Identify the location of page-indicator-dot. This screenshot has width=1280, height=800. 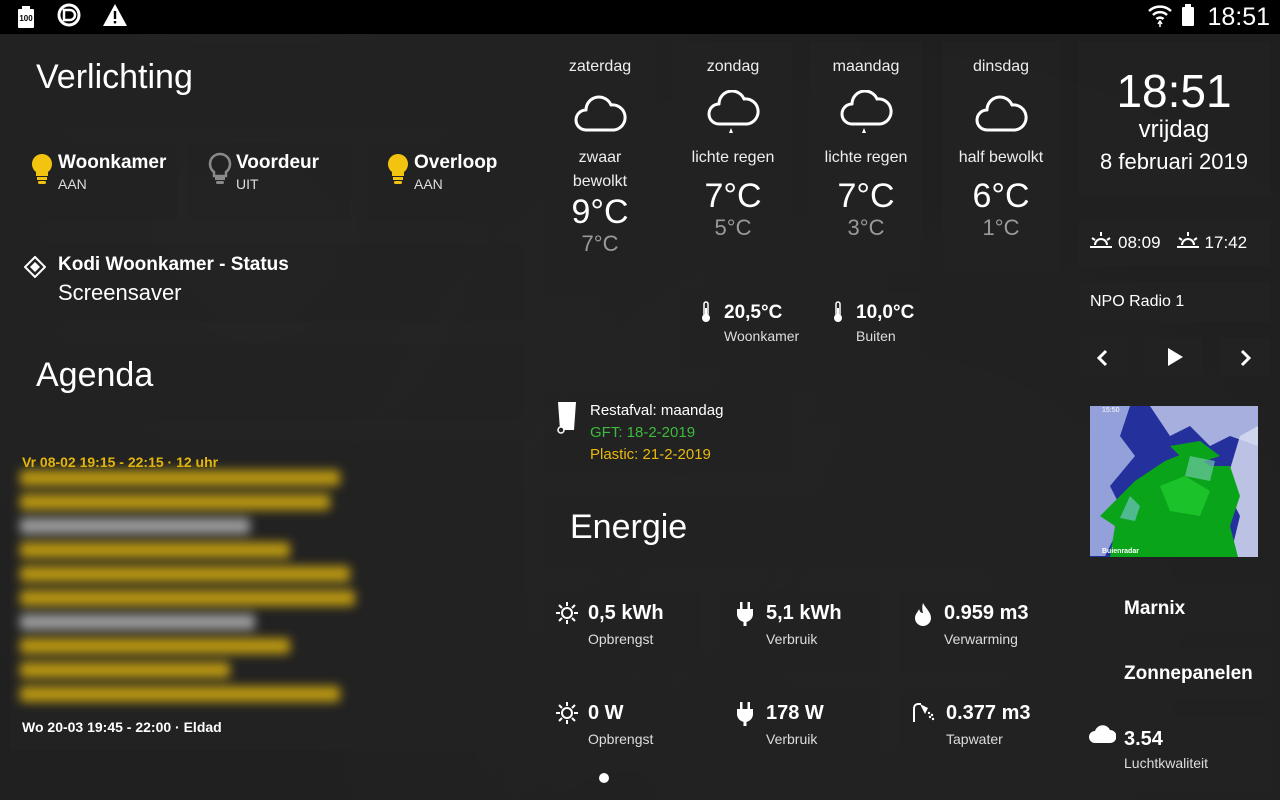
(604, 778).